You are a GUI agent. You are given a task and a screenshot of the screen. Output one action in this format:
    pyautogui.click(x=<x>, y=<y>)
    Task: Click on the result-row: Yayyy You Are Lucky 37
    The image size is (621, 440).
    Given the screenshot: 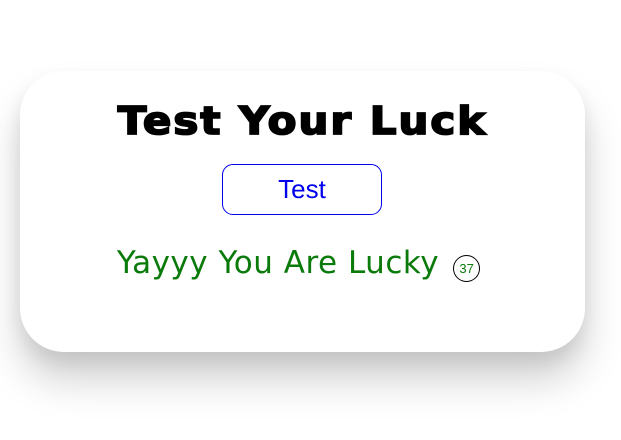 What is the action you would take?
    pyautogui.click(x=302, y=263)
    